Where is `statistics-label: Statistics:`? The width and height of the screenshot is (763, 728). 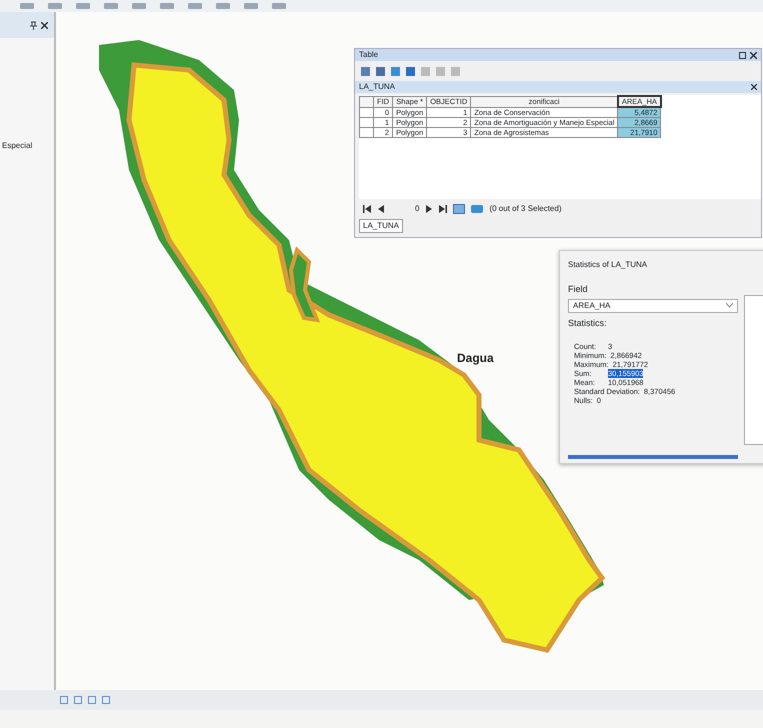 statistics-label: Statistics: is located at coordinates (588, 323).